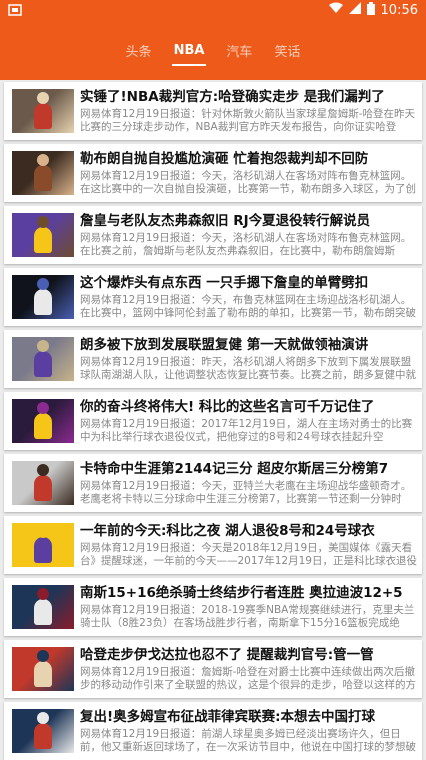 The image size is (426, 760). Describe the element at coordinates (335, 10) in the screenshot. I see `wifi-icon` at that location.